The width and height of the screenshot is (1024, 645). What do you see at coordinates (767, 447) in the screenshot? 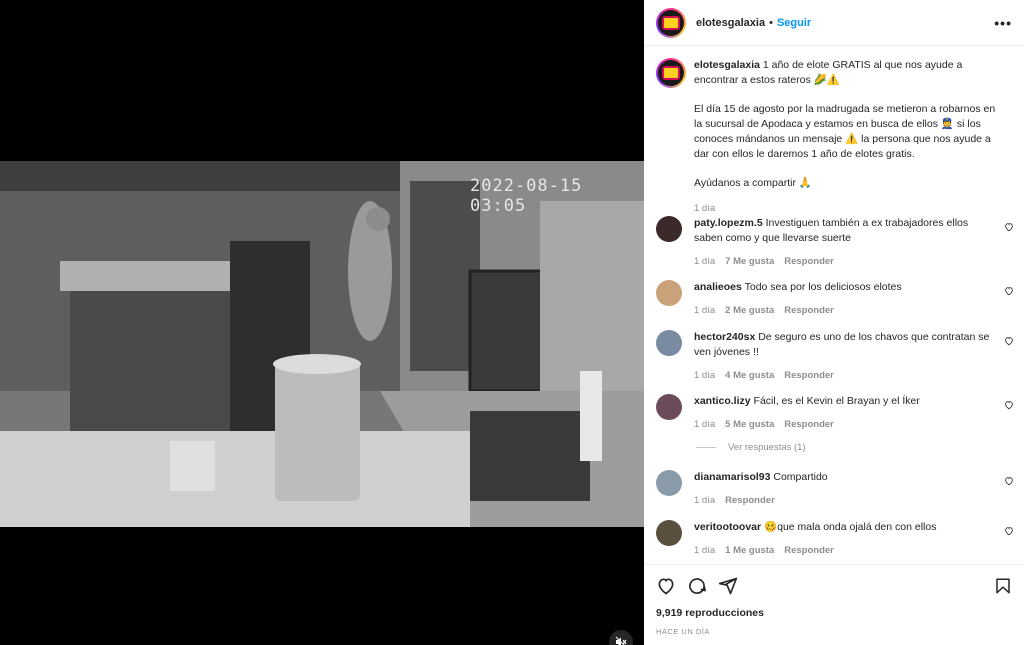
I see `view-replies-label: Ver respuestas (1)` at bounding box center [767, 447].